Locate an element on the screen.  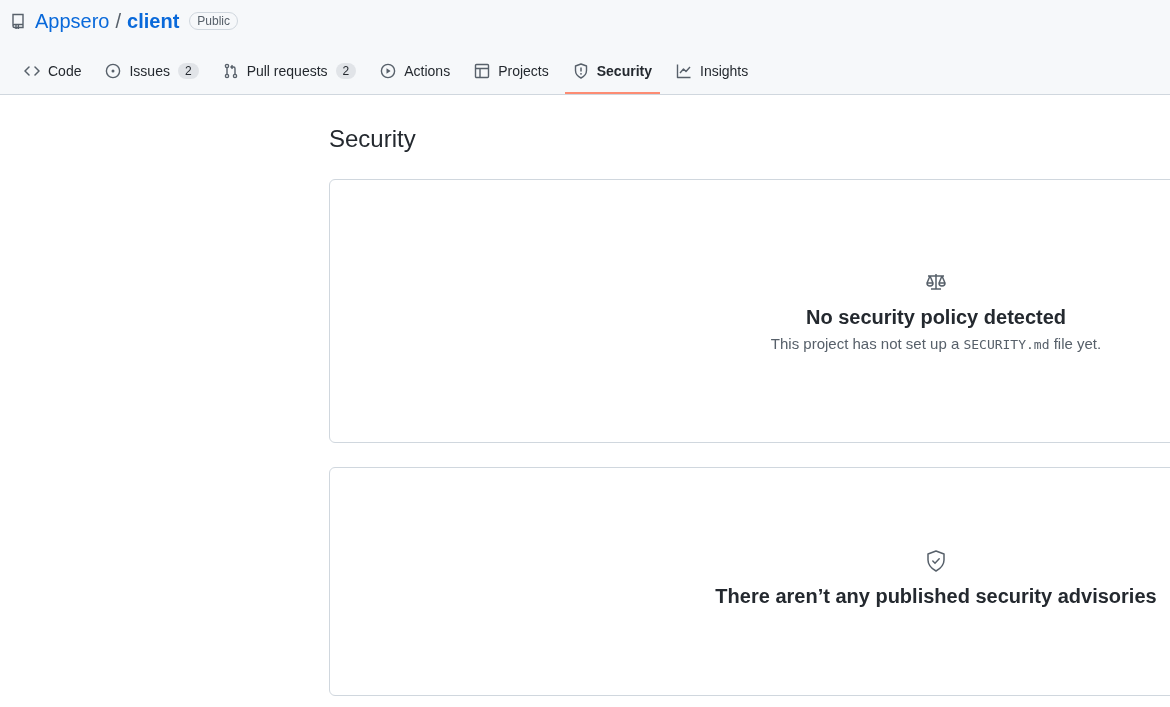
tab: Pull requests 2 is located at coordinates (289, 74).